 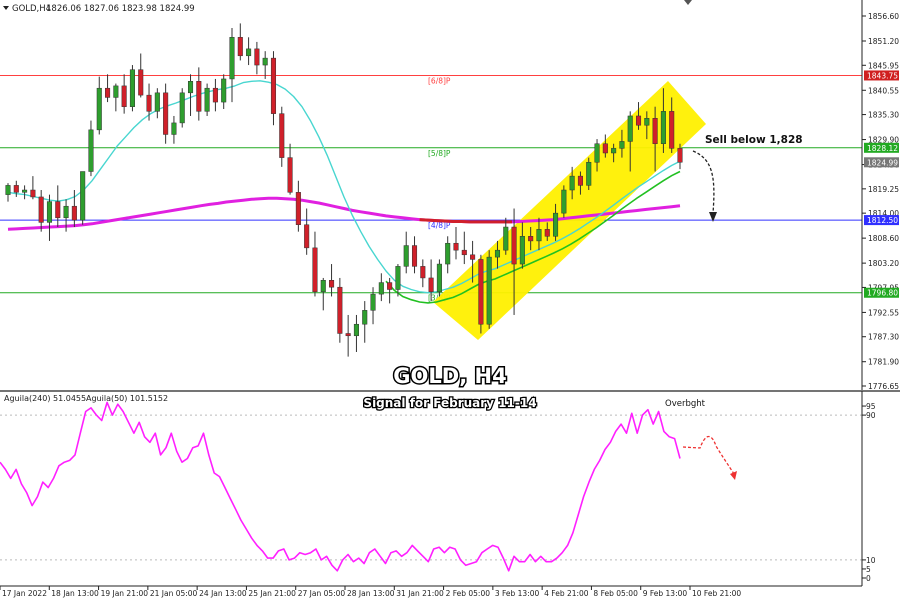 I want to click on price-tick-label: 1819.25, so click(x=883, y=189).